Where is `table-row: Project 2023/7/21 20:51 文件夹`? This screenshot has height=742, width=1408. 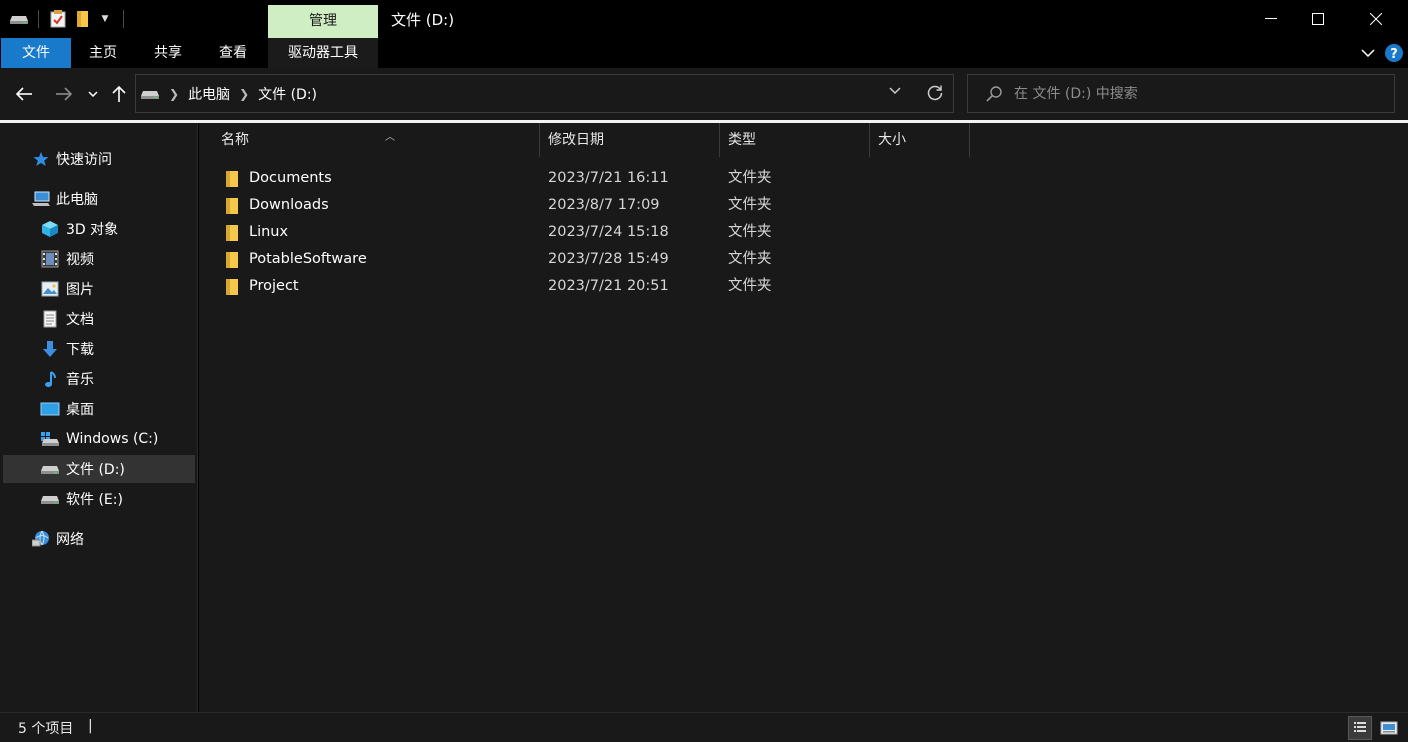 table-row: Project 2023/7/21 20:51 文件夹 is located at coordinates (599, 286).